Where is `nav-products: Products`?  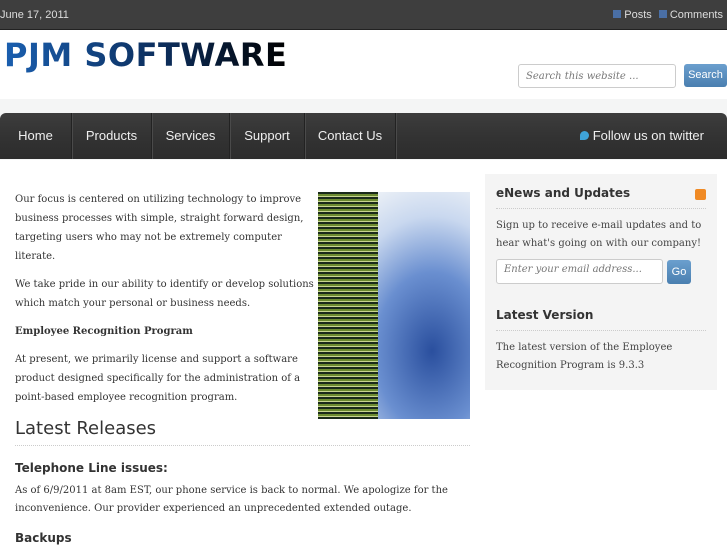 nav-products: Products is located at coordinates (112, 136).